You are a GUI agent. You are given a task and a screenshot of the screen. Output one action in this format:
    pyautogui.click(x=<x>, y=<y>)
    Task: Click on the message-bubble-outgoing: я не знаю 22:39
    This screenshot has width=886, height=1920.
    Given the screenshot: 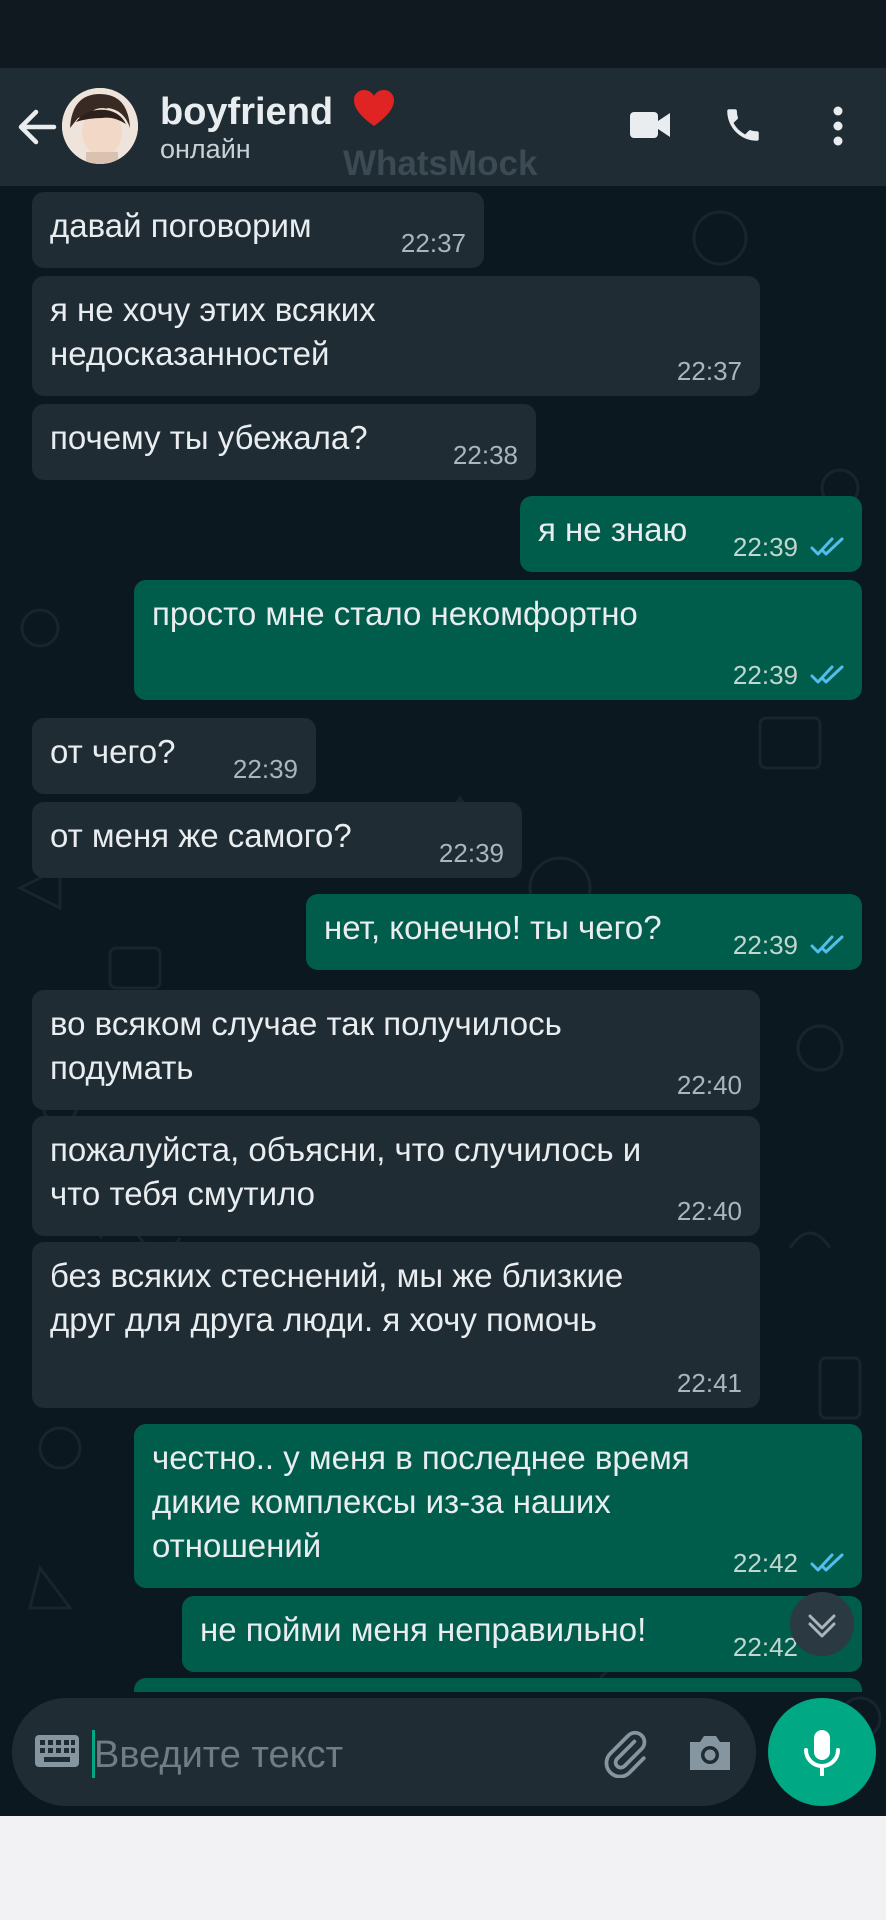 What is the action you would take?
    pyautogui.click(x=691, y=534)
    